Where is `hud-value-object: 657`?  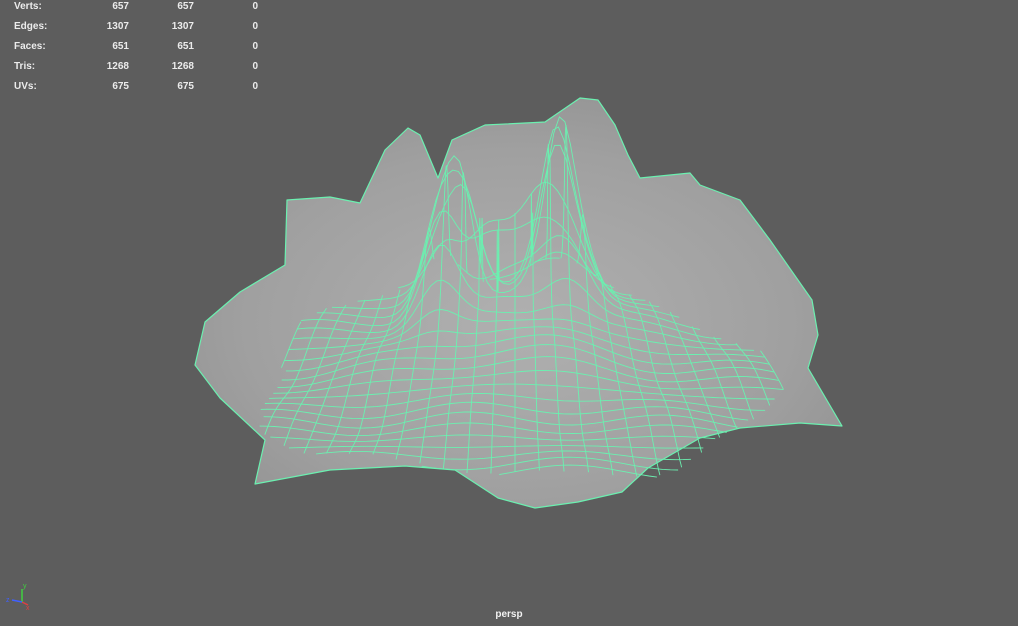
hud-value-object: 657 is located at coordinates (185, 6).